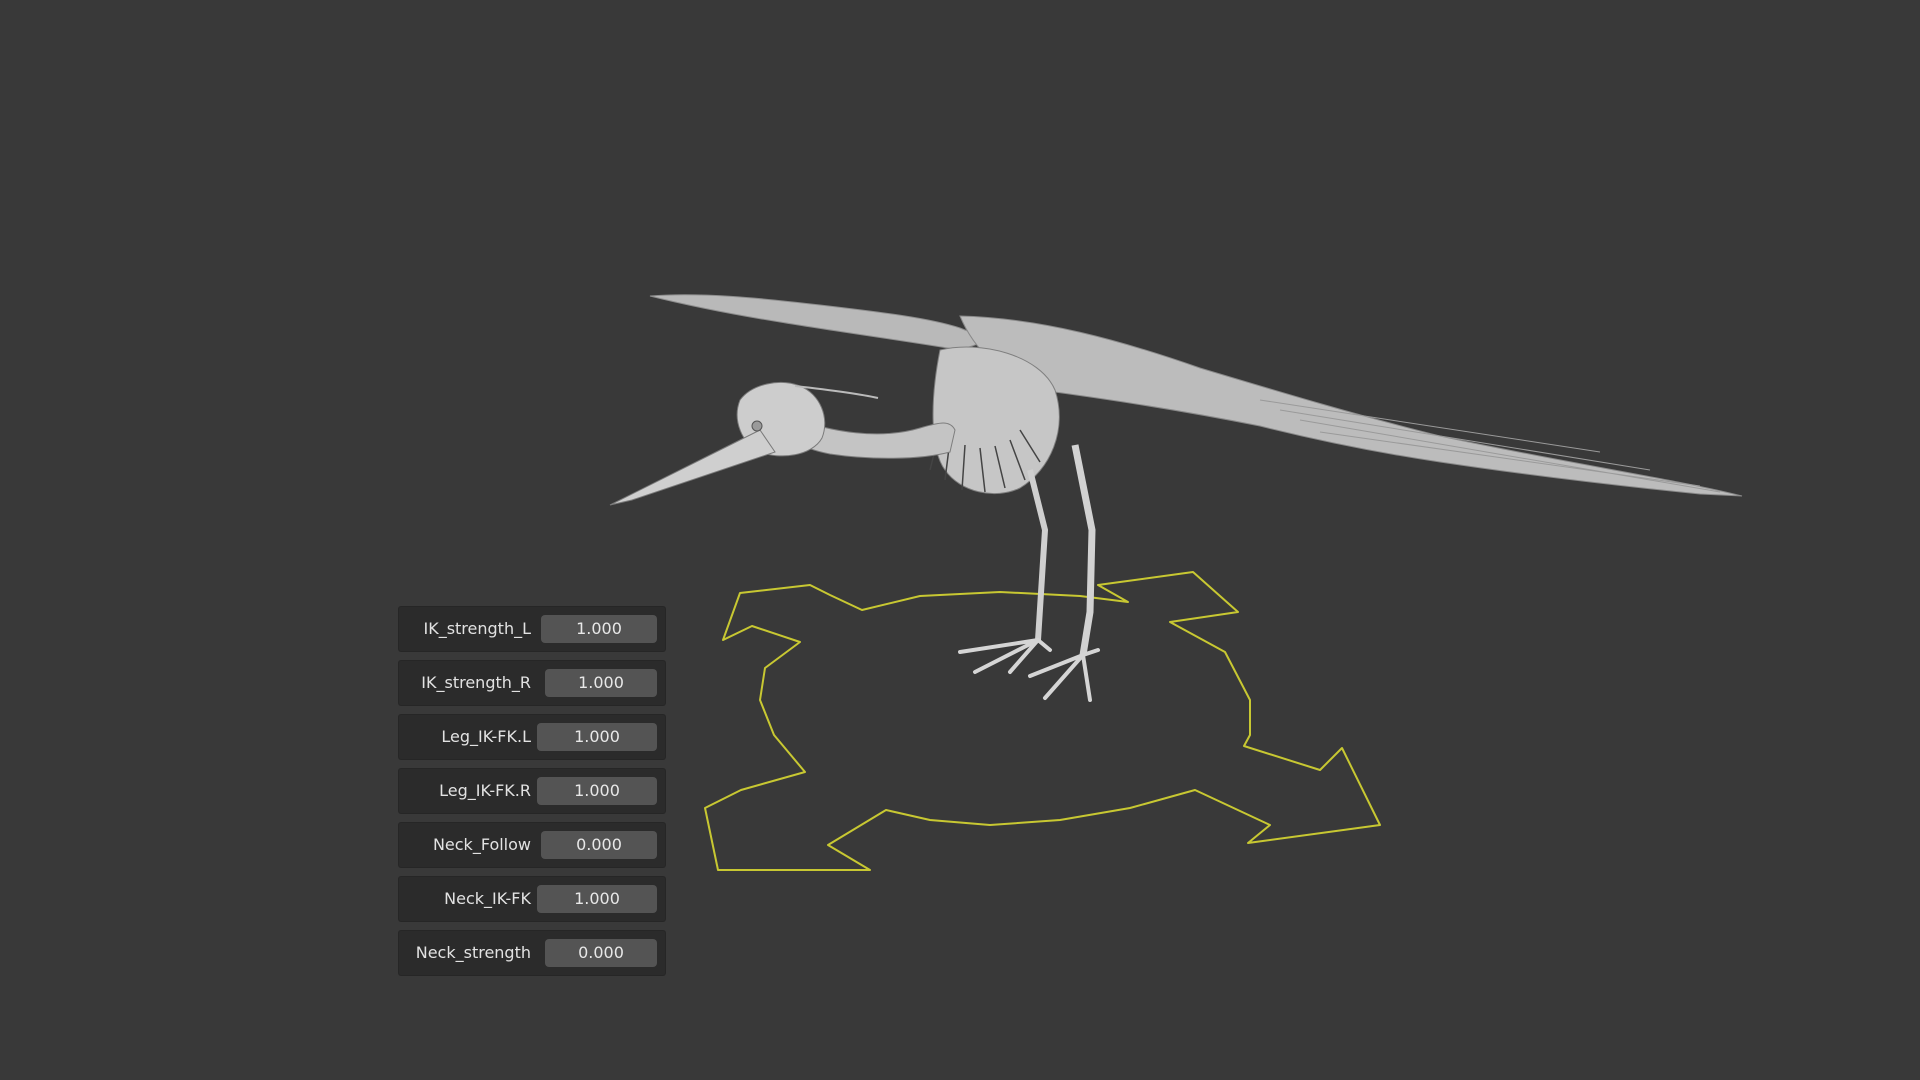  I want to click on property-label: Neck_Follow, so click(481, 844).